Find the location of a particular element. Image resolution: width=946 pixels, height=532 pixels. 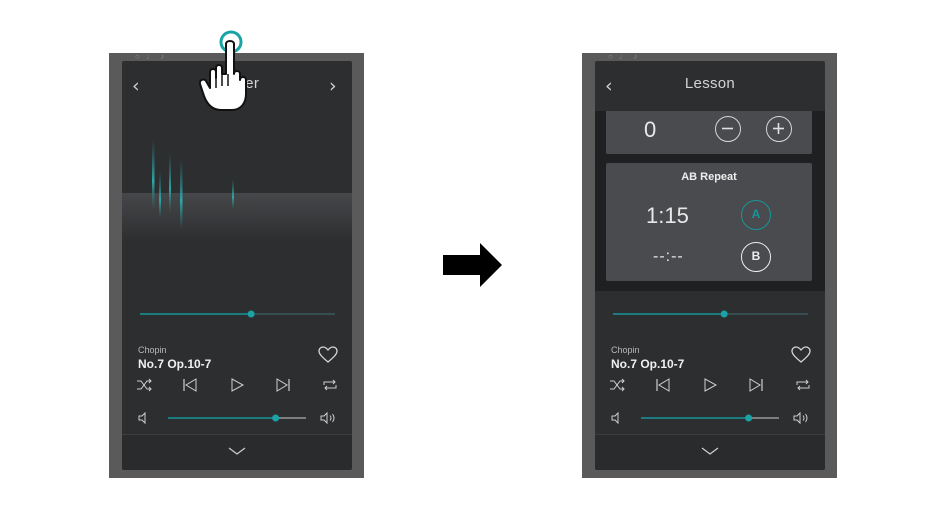

point-a-time: 1:15 is located at coordinates (667, 215).